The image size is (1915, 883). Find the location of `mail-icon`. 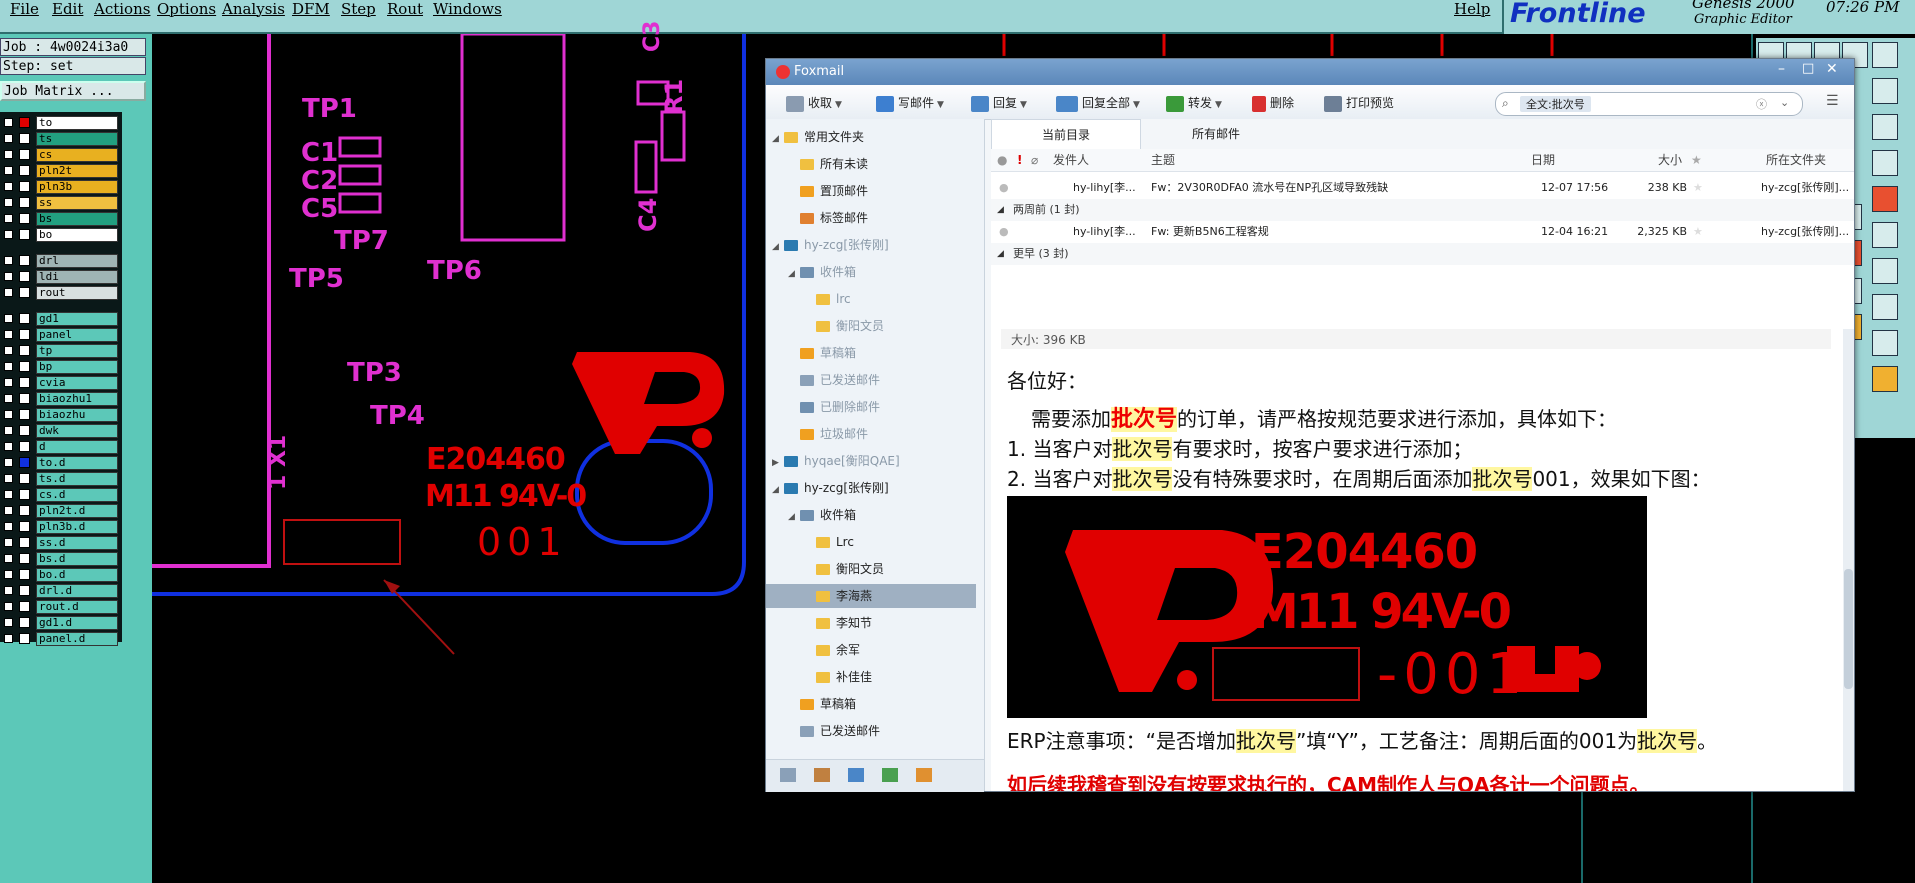

mail-icon is located at coordinates (788, 775).